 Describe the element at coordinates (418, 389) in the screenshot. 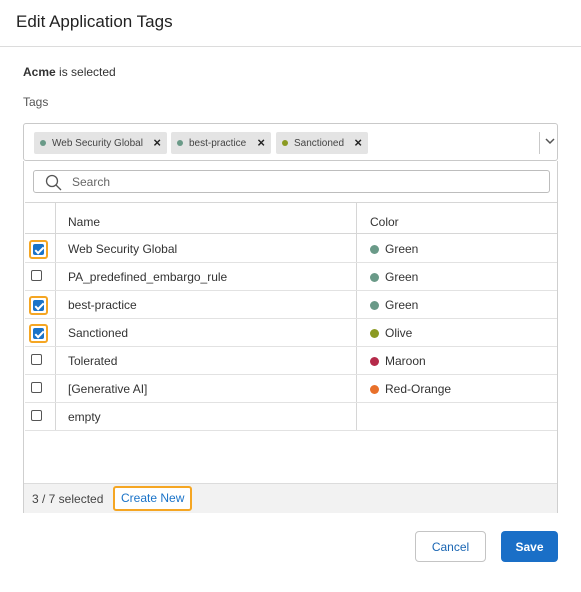

I see `color-label: Red-Orange` at that location.